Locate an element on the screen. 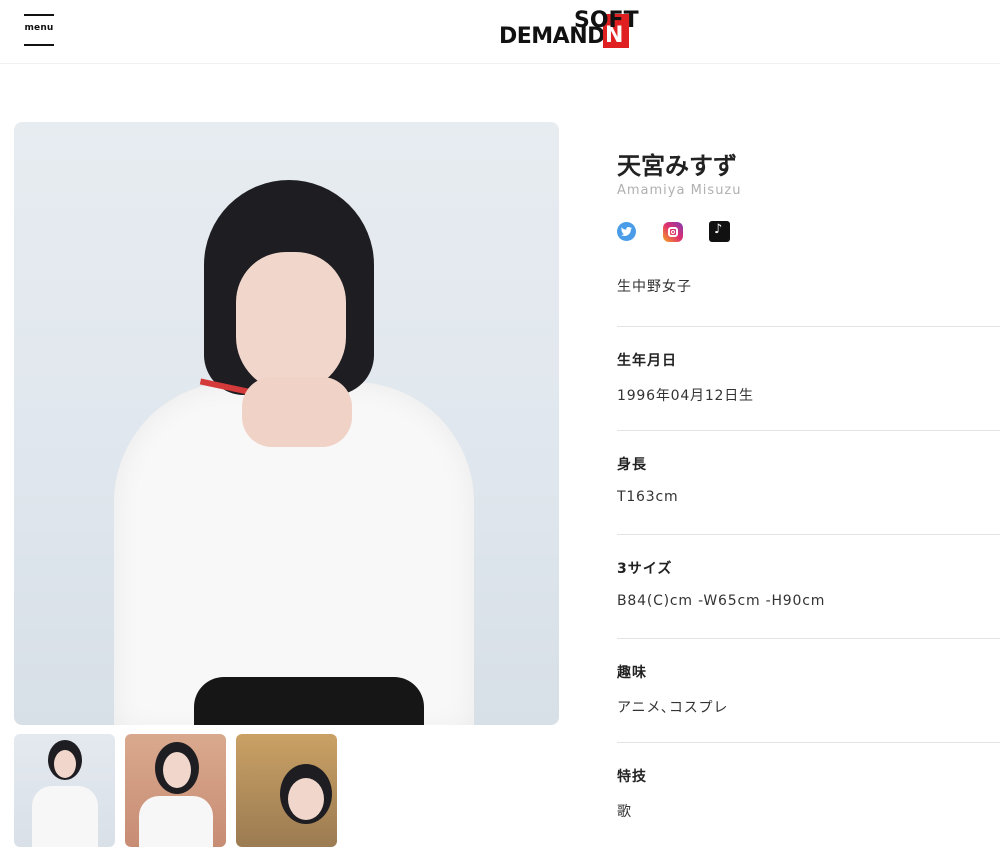  info-value-skill: 歌 is located at coordinates (624, 812).